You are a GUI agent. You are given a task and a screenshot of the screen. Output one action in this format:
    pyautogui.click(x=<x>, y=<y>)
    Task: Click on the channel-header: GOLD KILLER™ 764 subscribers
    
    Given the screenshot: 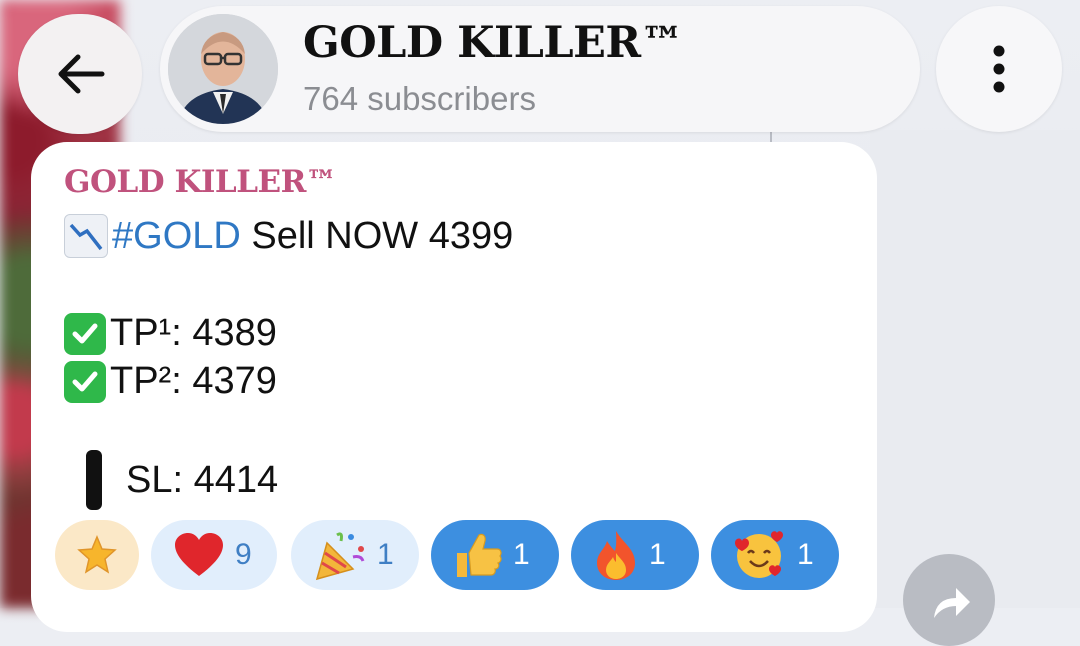 What is the action you would take?
    pyautogui.click(x=540, y=69)
    